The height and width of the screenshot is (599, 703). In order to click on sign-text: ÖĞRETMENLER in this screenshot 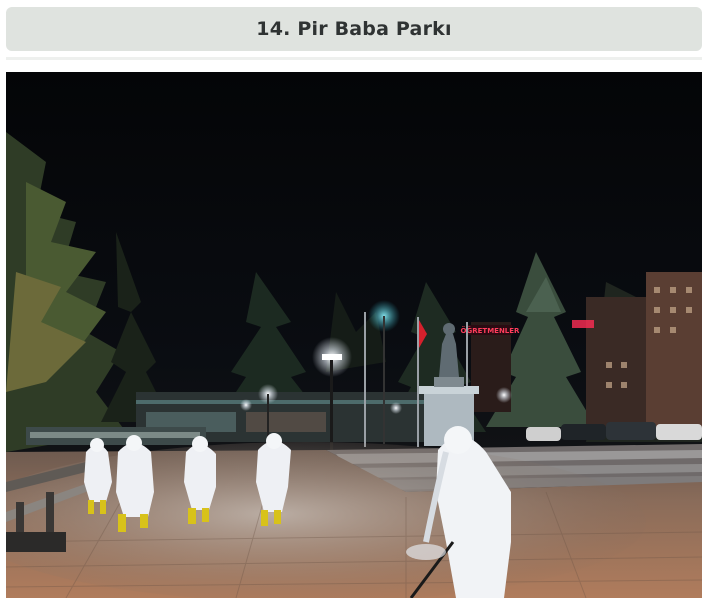, I will do `click(490, 330)`.